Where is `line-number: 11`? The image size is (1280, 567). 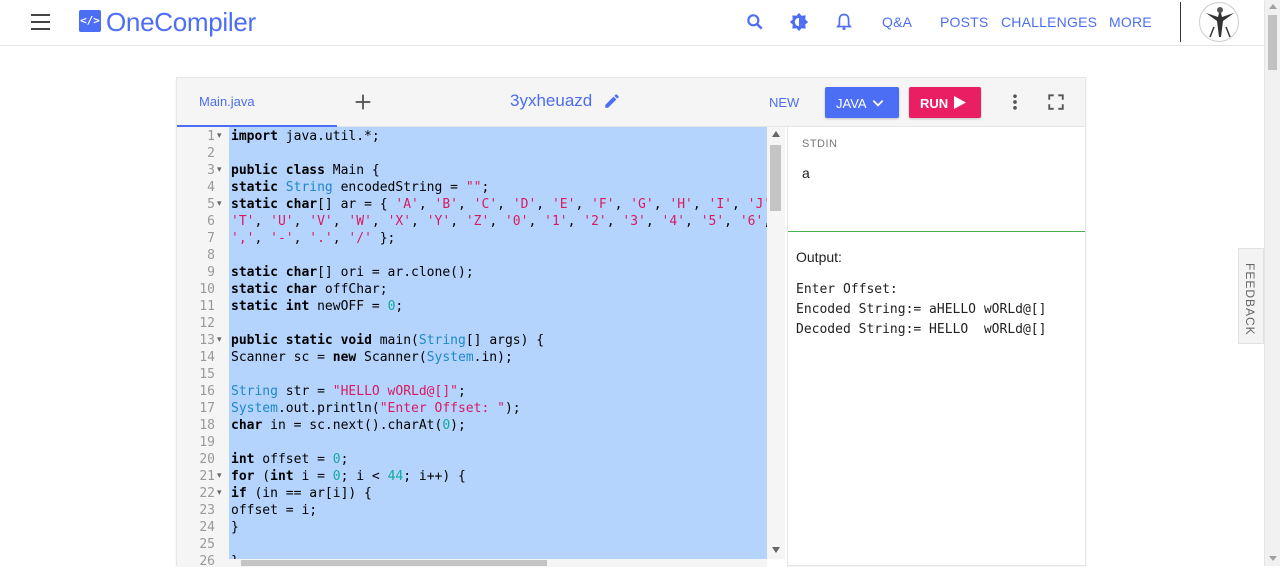 line-number: 11 is located at coordinates (207, 306).